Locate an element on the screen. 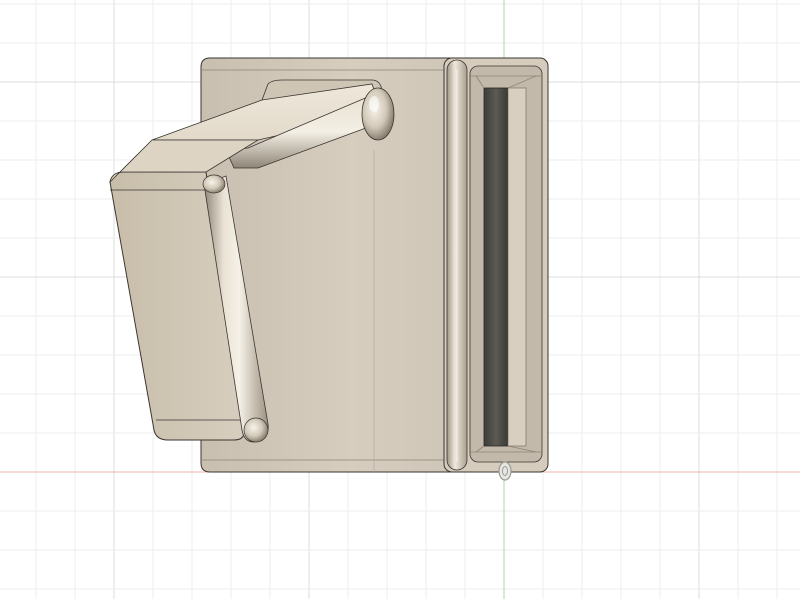  mount-slot-inner-wall is located at coordinates (517, 267).